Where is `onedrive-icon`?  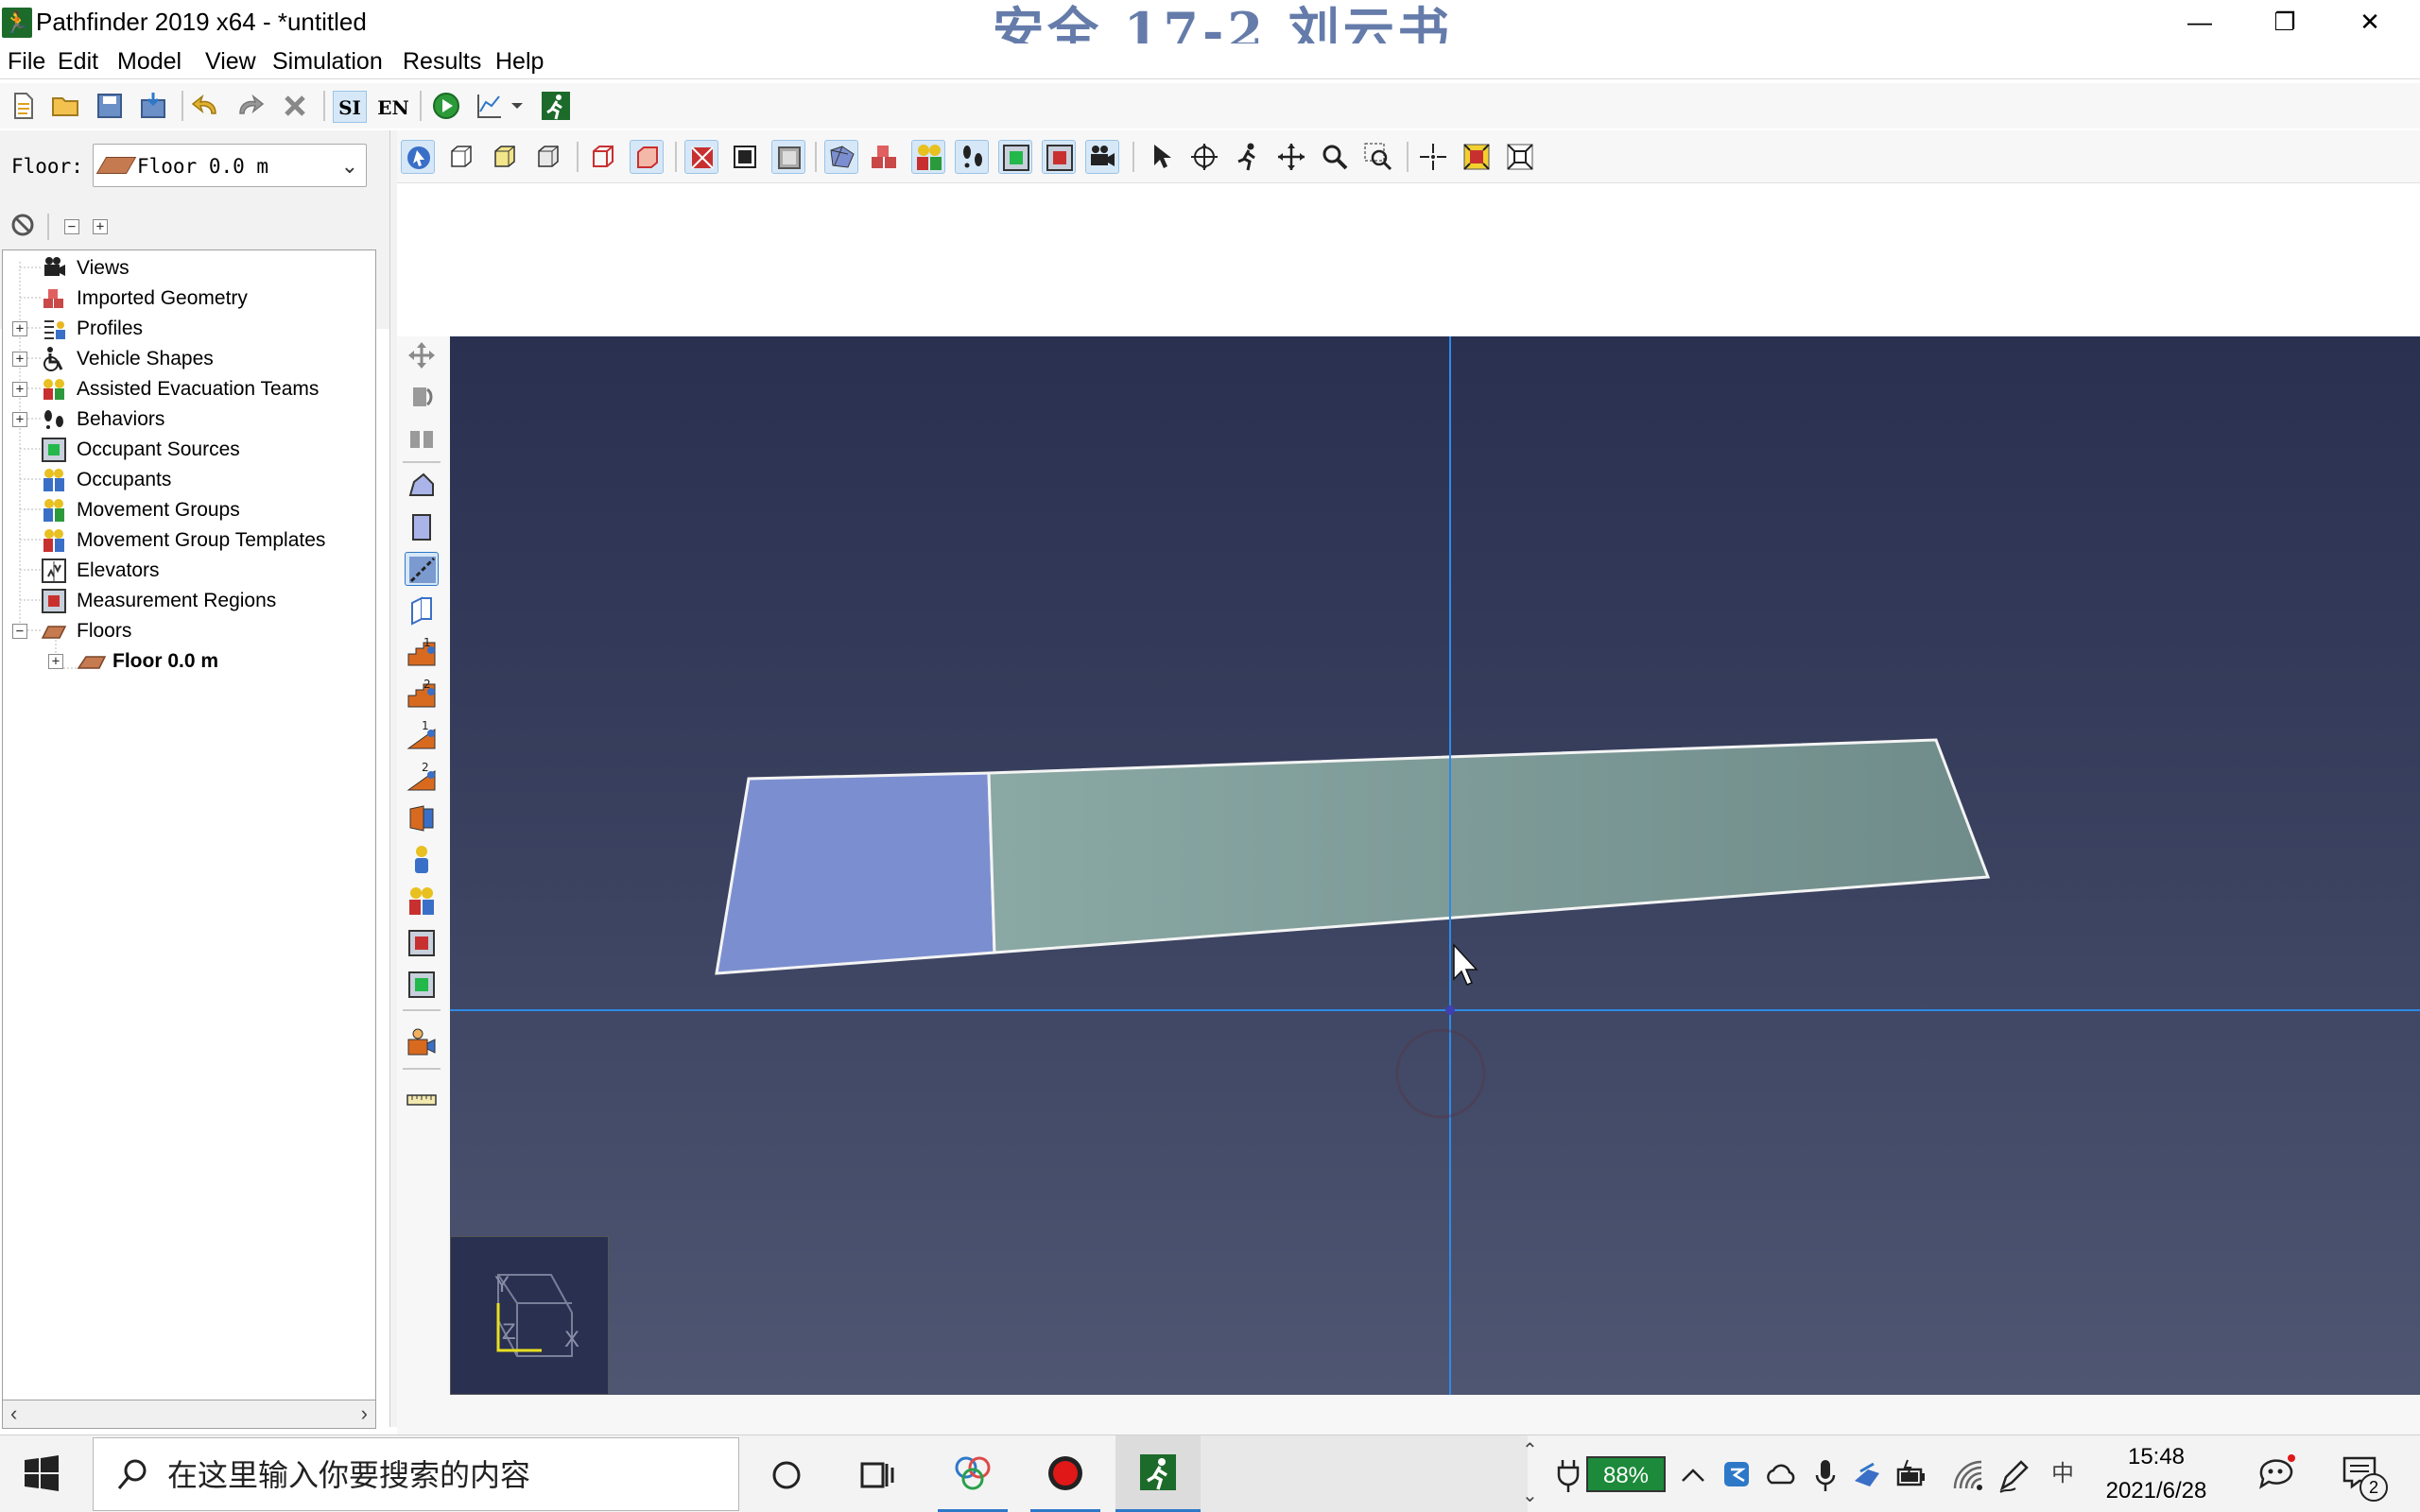
onedrive-icon is located at coordinates (1781, 1475).